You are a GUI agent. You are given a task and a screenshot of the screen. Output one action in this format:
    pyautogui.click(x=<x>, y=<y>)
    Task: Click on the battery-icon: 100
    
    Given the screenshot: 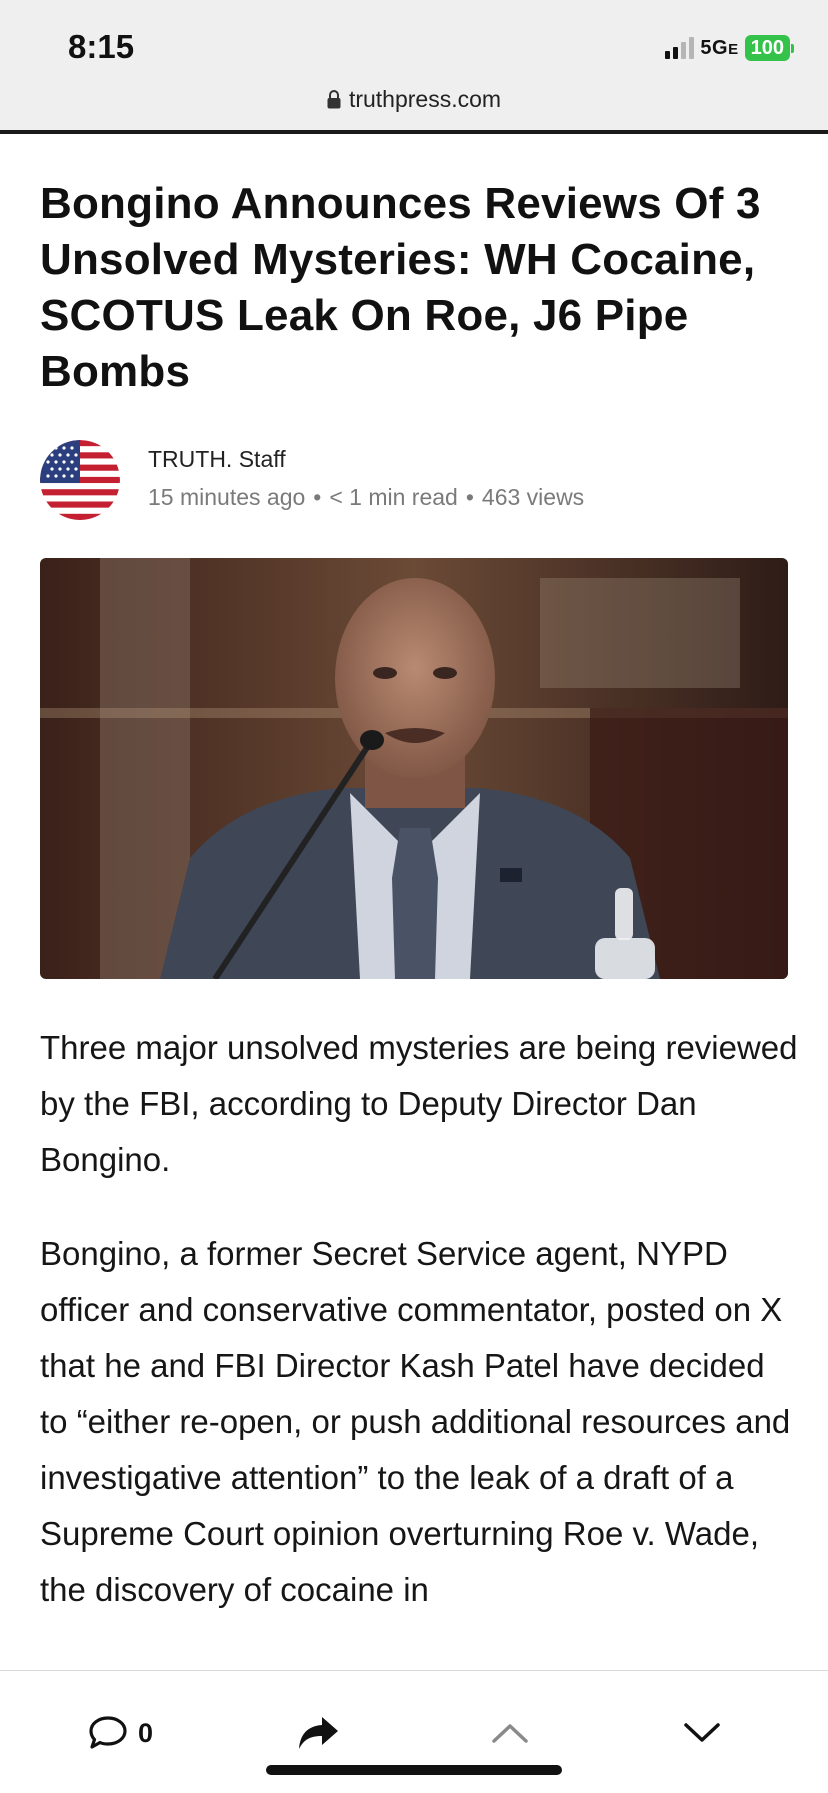 What is the action you would take?
    pyautogui.click(x=769, y=48)
    